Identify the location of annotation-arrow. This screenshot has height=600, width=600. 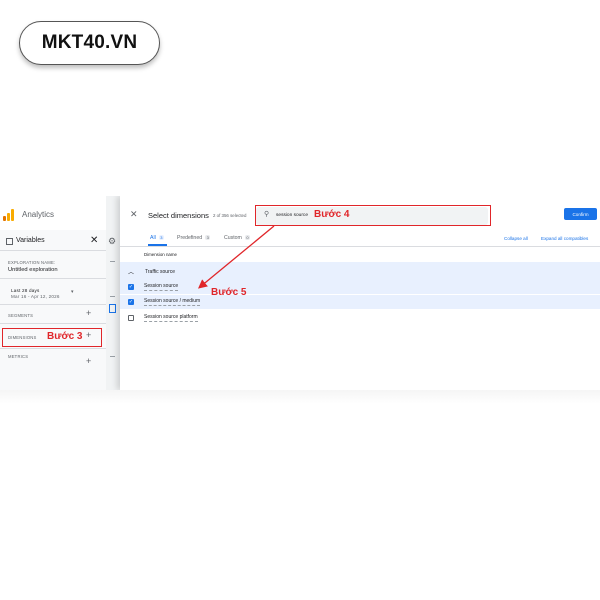
(236, 257).